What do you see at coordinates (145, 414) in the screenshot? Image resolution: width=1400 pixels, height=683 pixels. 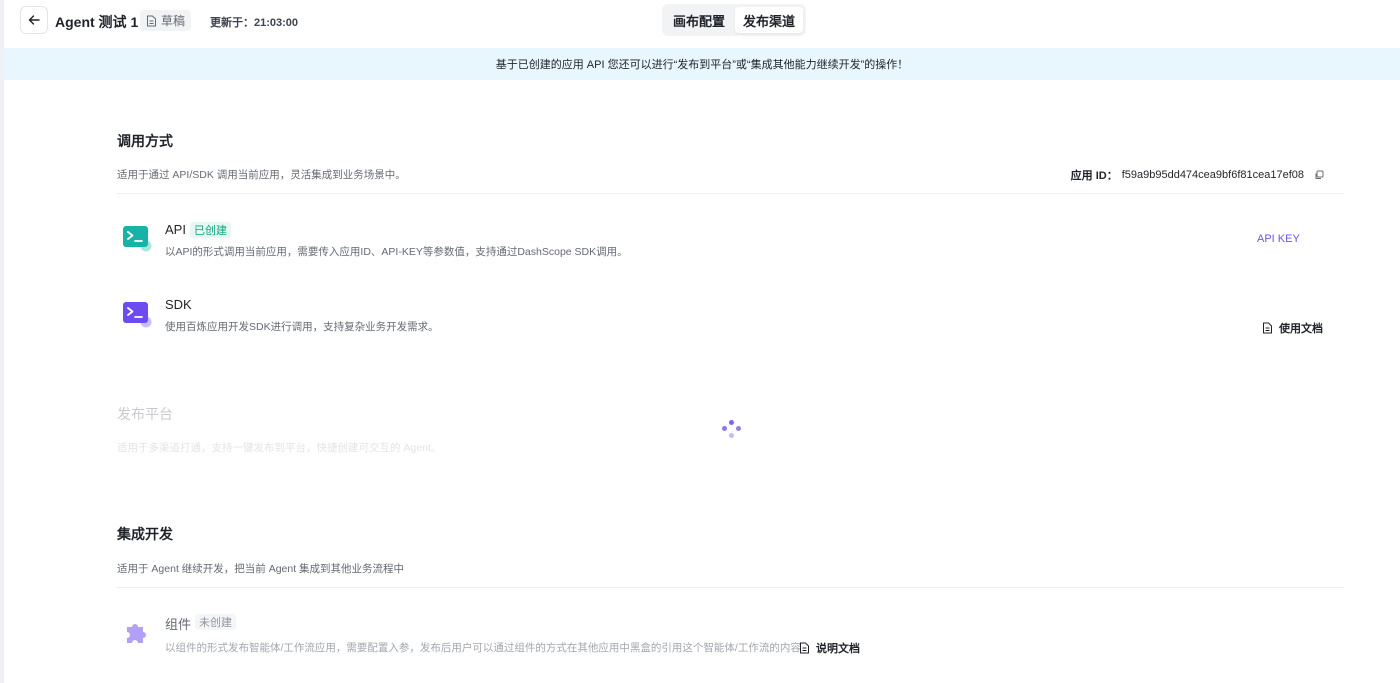 I see `publish-section-title: 发布平台` at bounding box center [145, 414].